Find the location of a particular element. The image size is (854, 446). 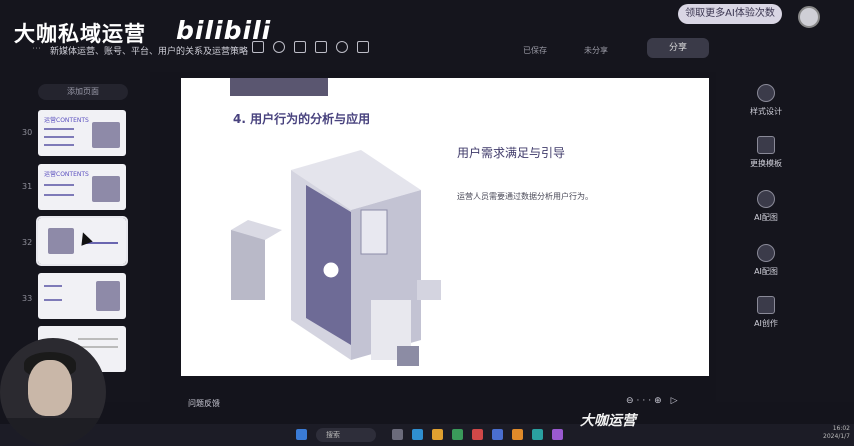

style-design-button: 样式设计 is located at coordinates (766, 100).